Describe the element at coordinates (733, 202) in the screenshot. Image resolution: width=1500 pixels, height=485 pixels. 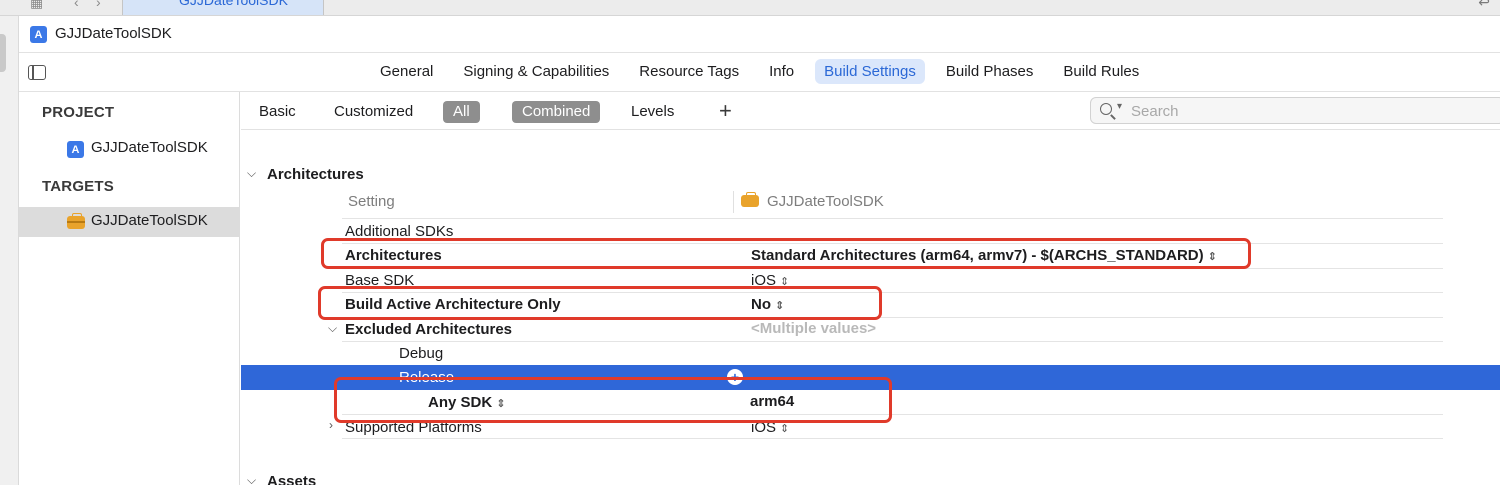
I see `column-divider` at that location.